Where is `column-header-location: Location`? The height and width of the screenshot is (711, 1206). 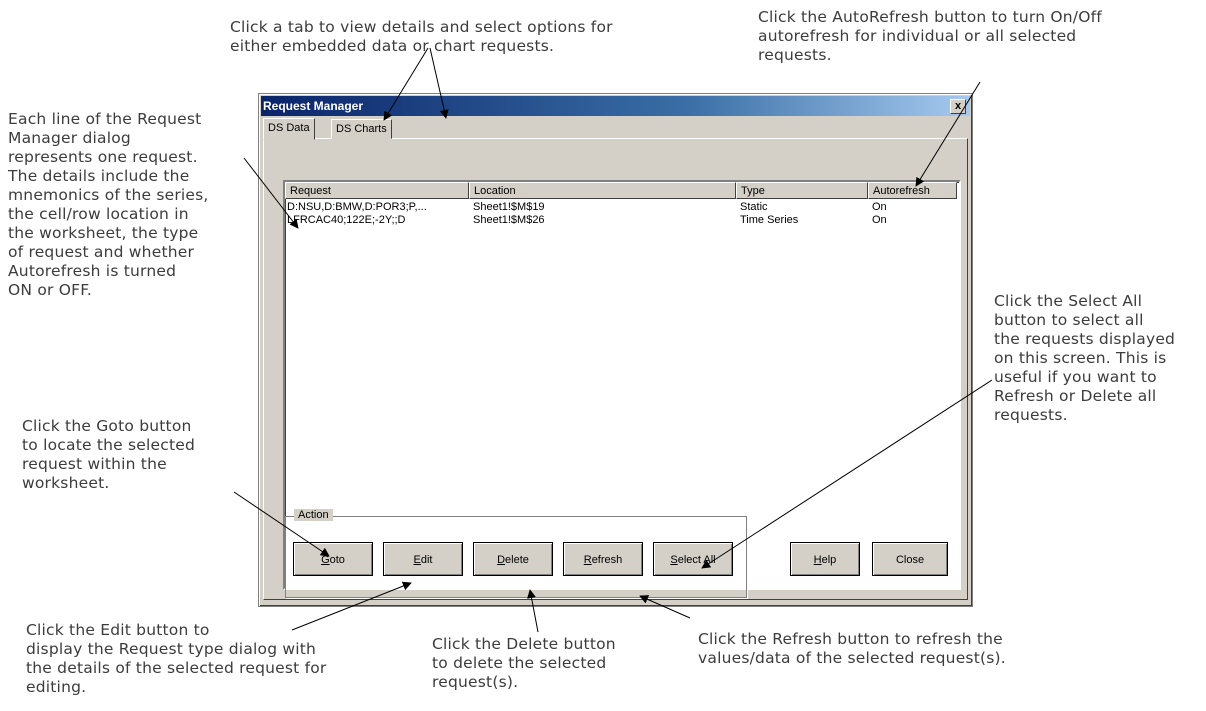
column-header-location: Location is located at coordinates (602, 190).